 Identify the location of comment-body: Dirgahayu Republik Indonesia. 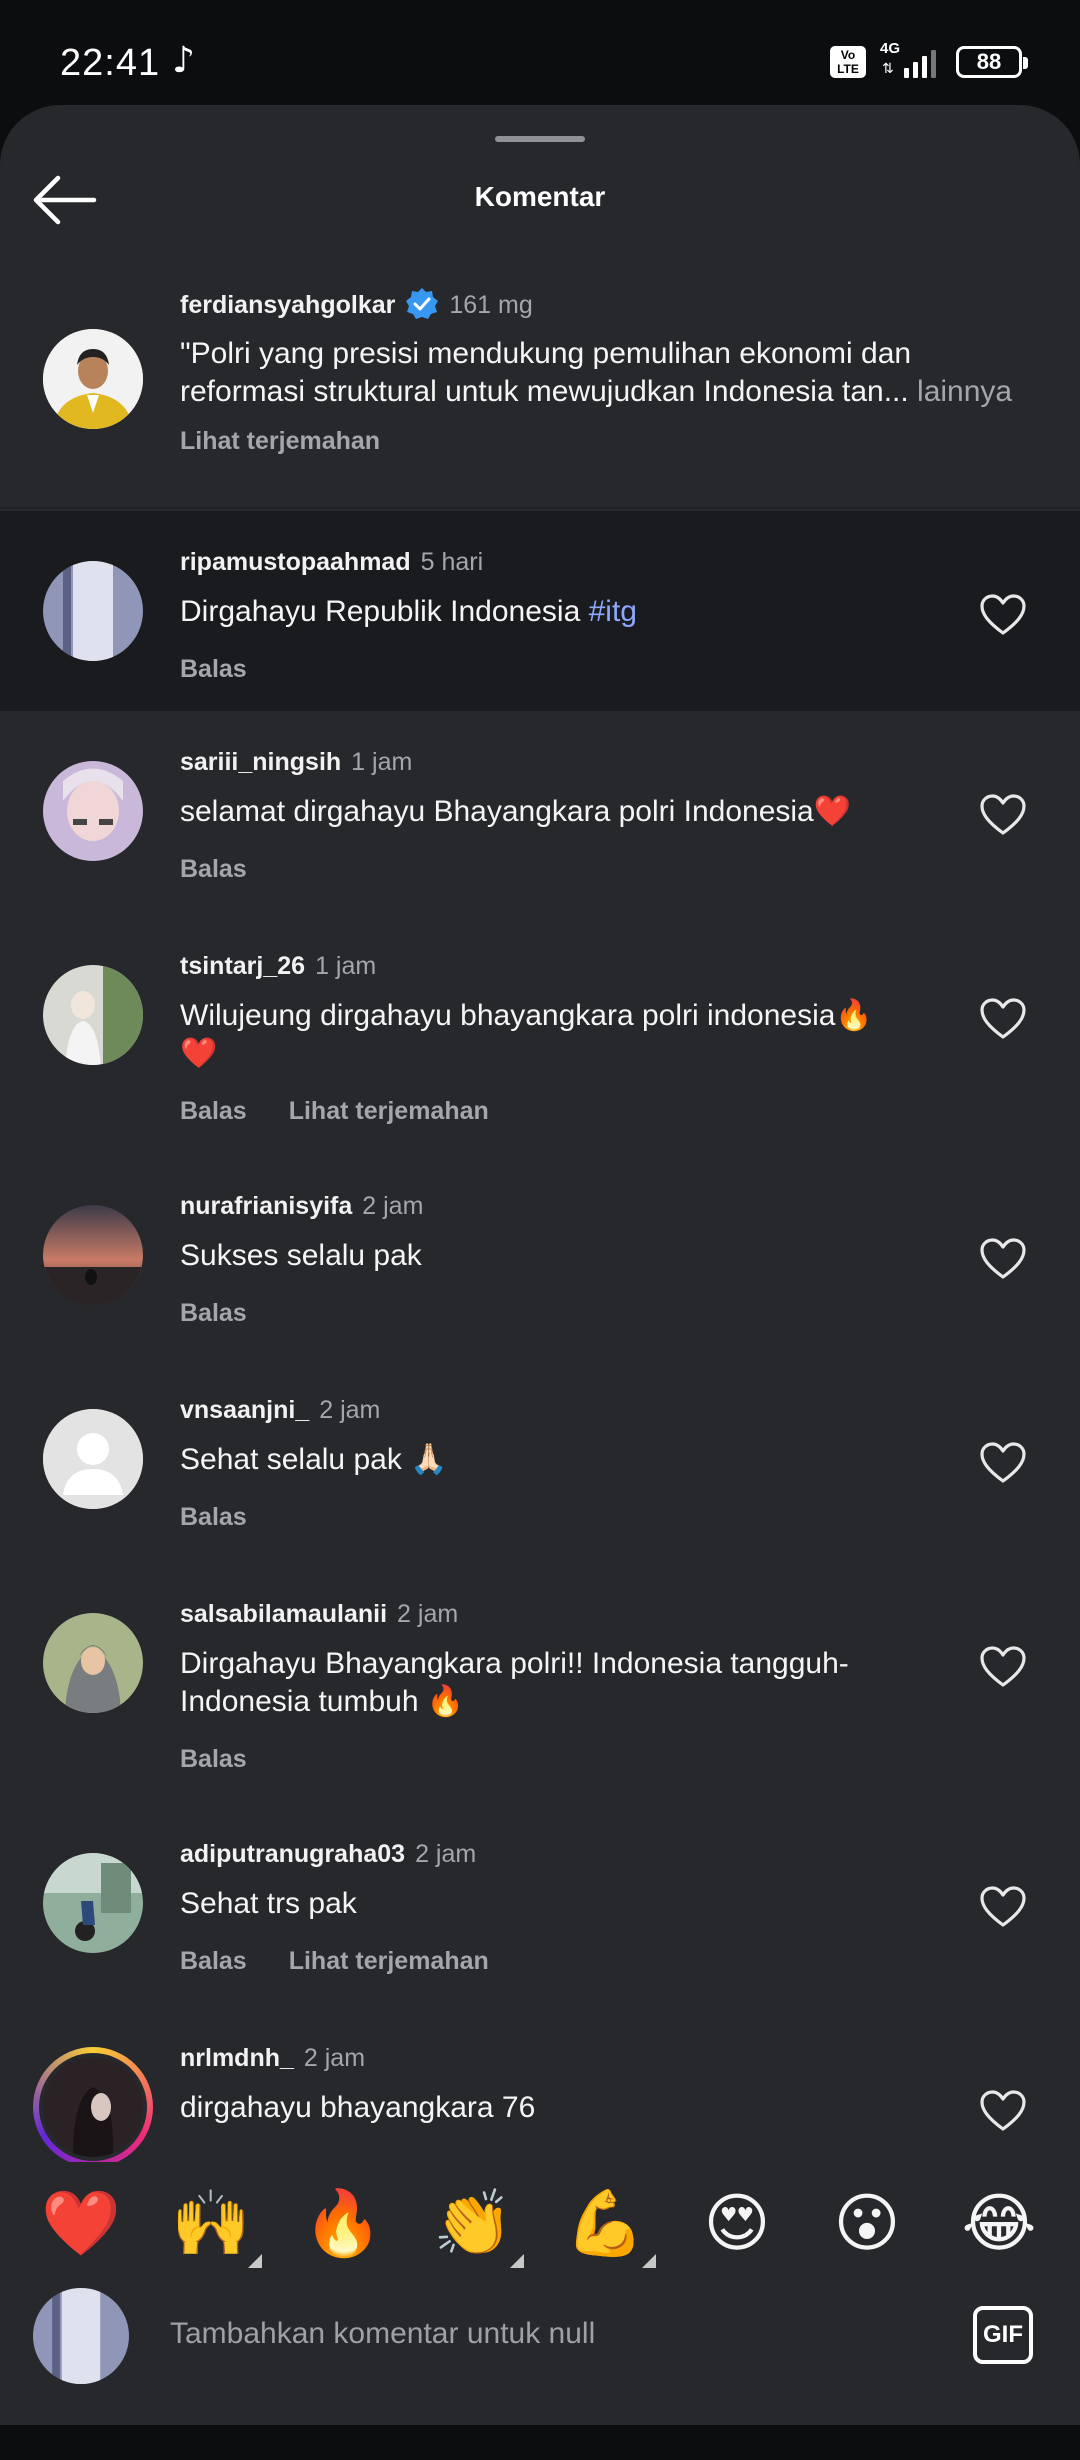
(384, 611).